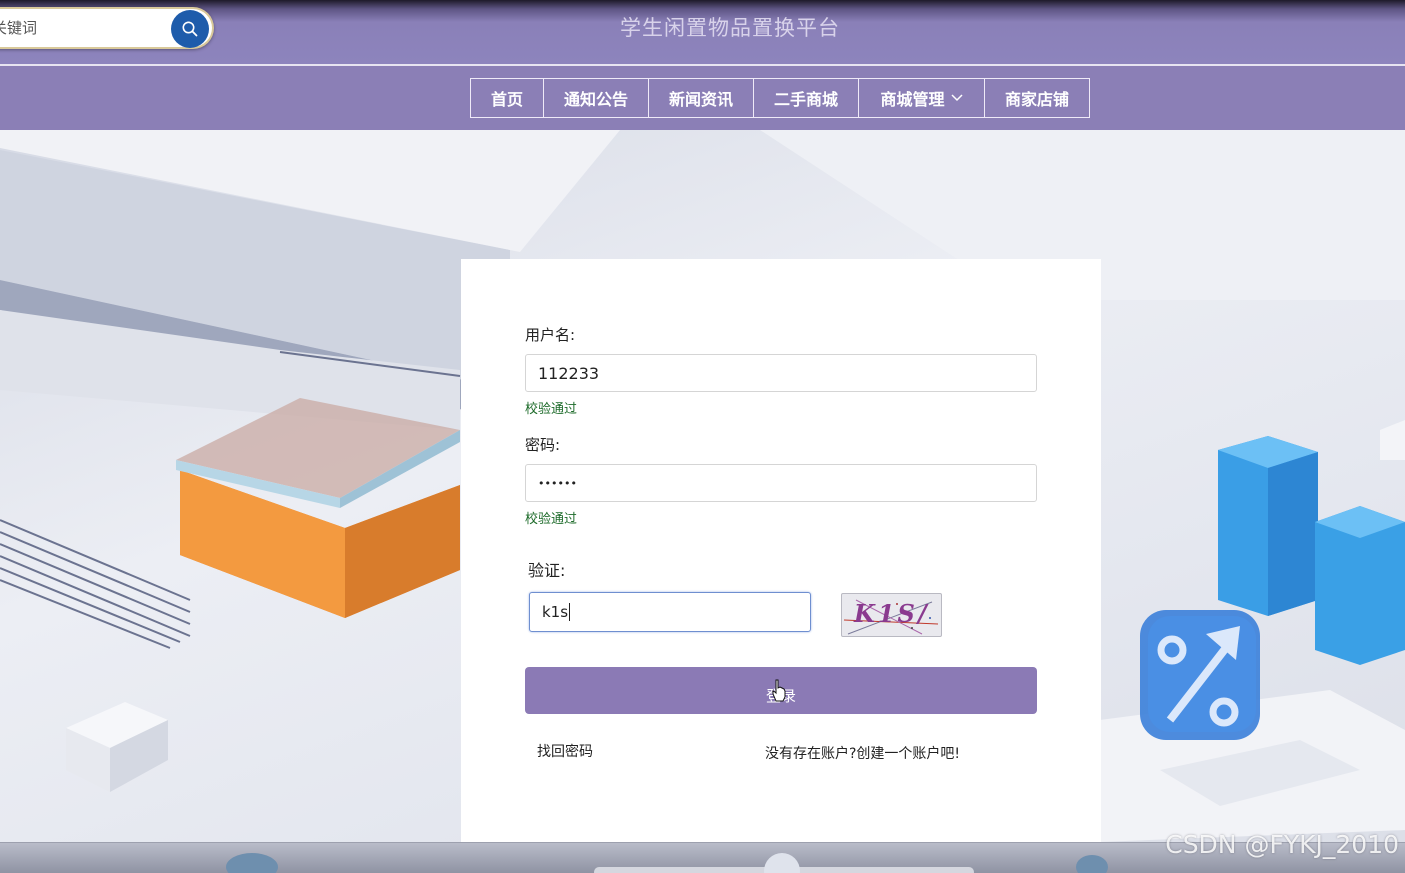  What do you see at coordinates (557, 483) in the screenshot?
I see `password-value: ••••••` at bounding box center [557, 483].